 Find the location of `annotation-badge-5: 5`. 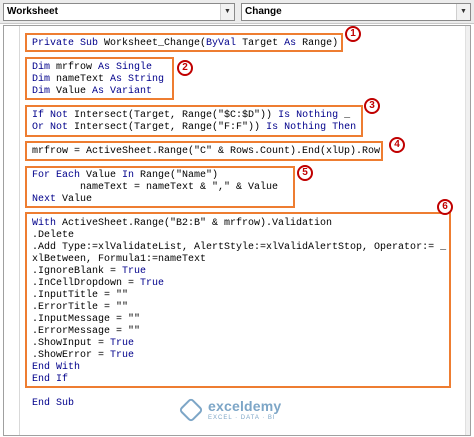

annotation-badge-5: 5 is located at coordinates (305, 173).